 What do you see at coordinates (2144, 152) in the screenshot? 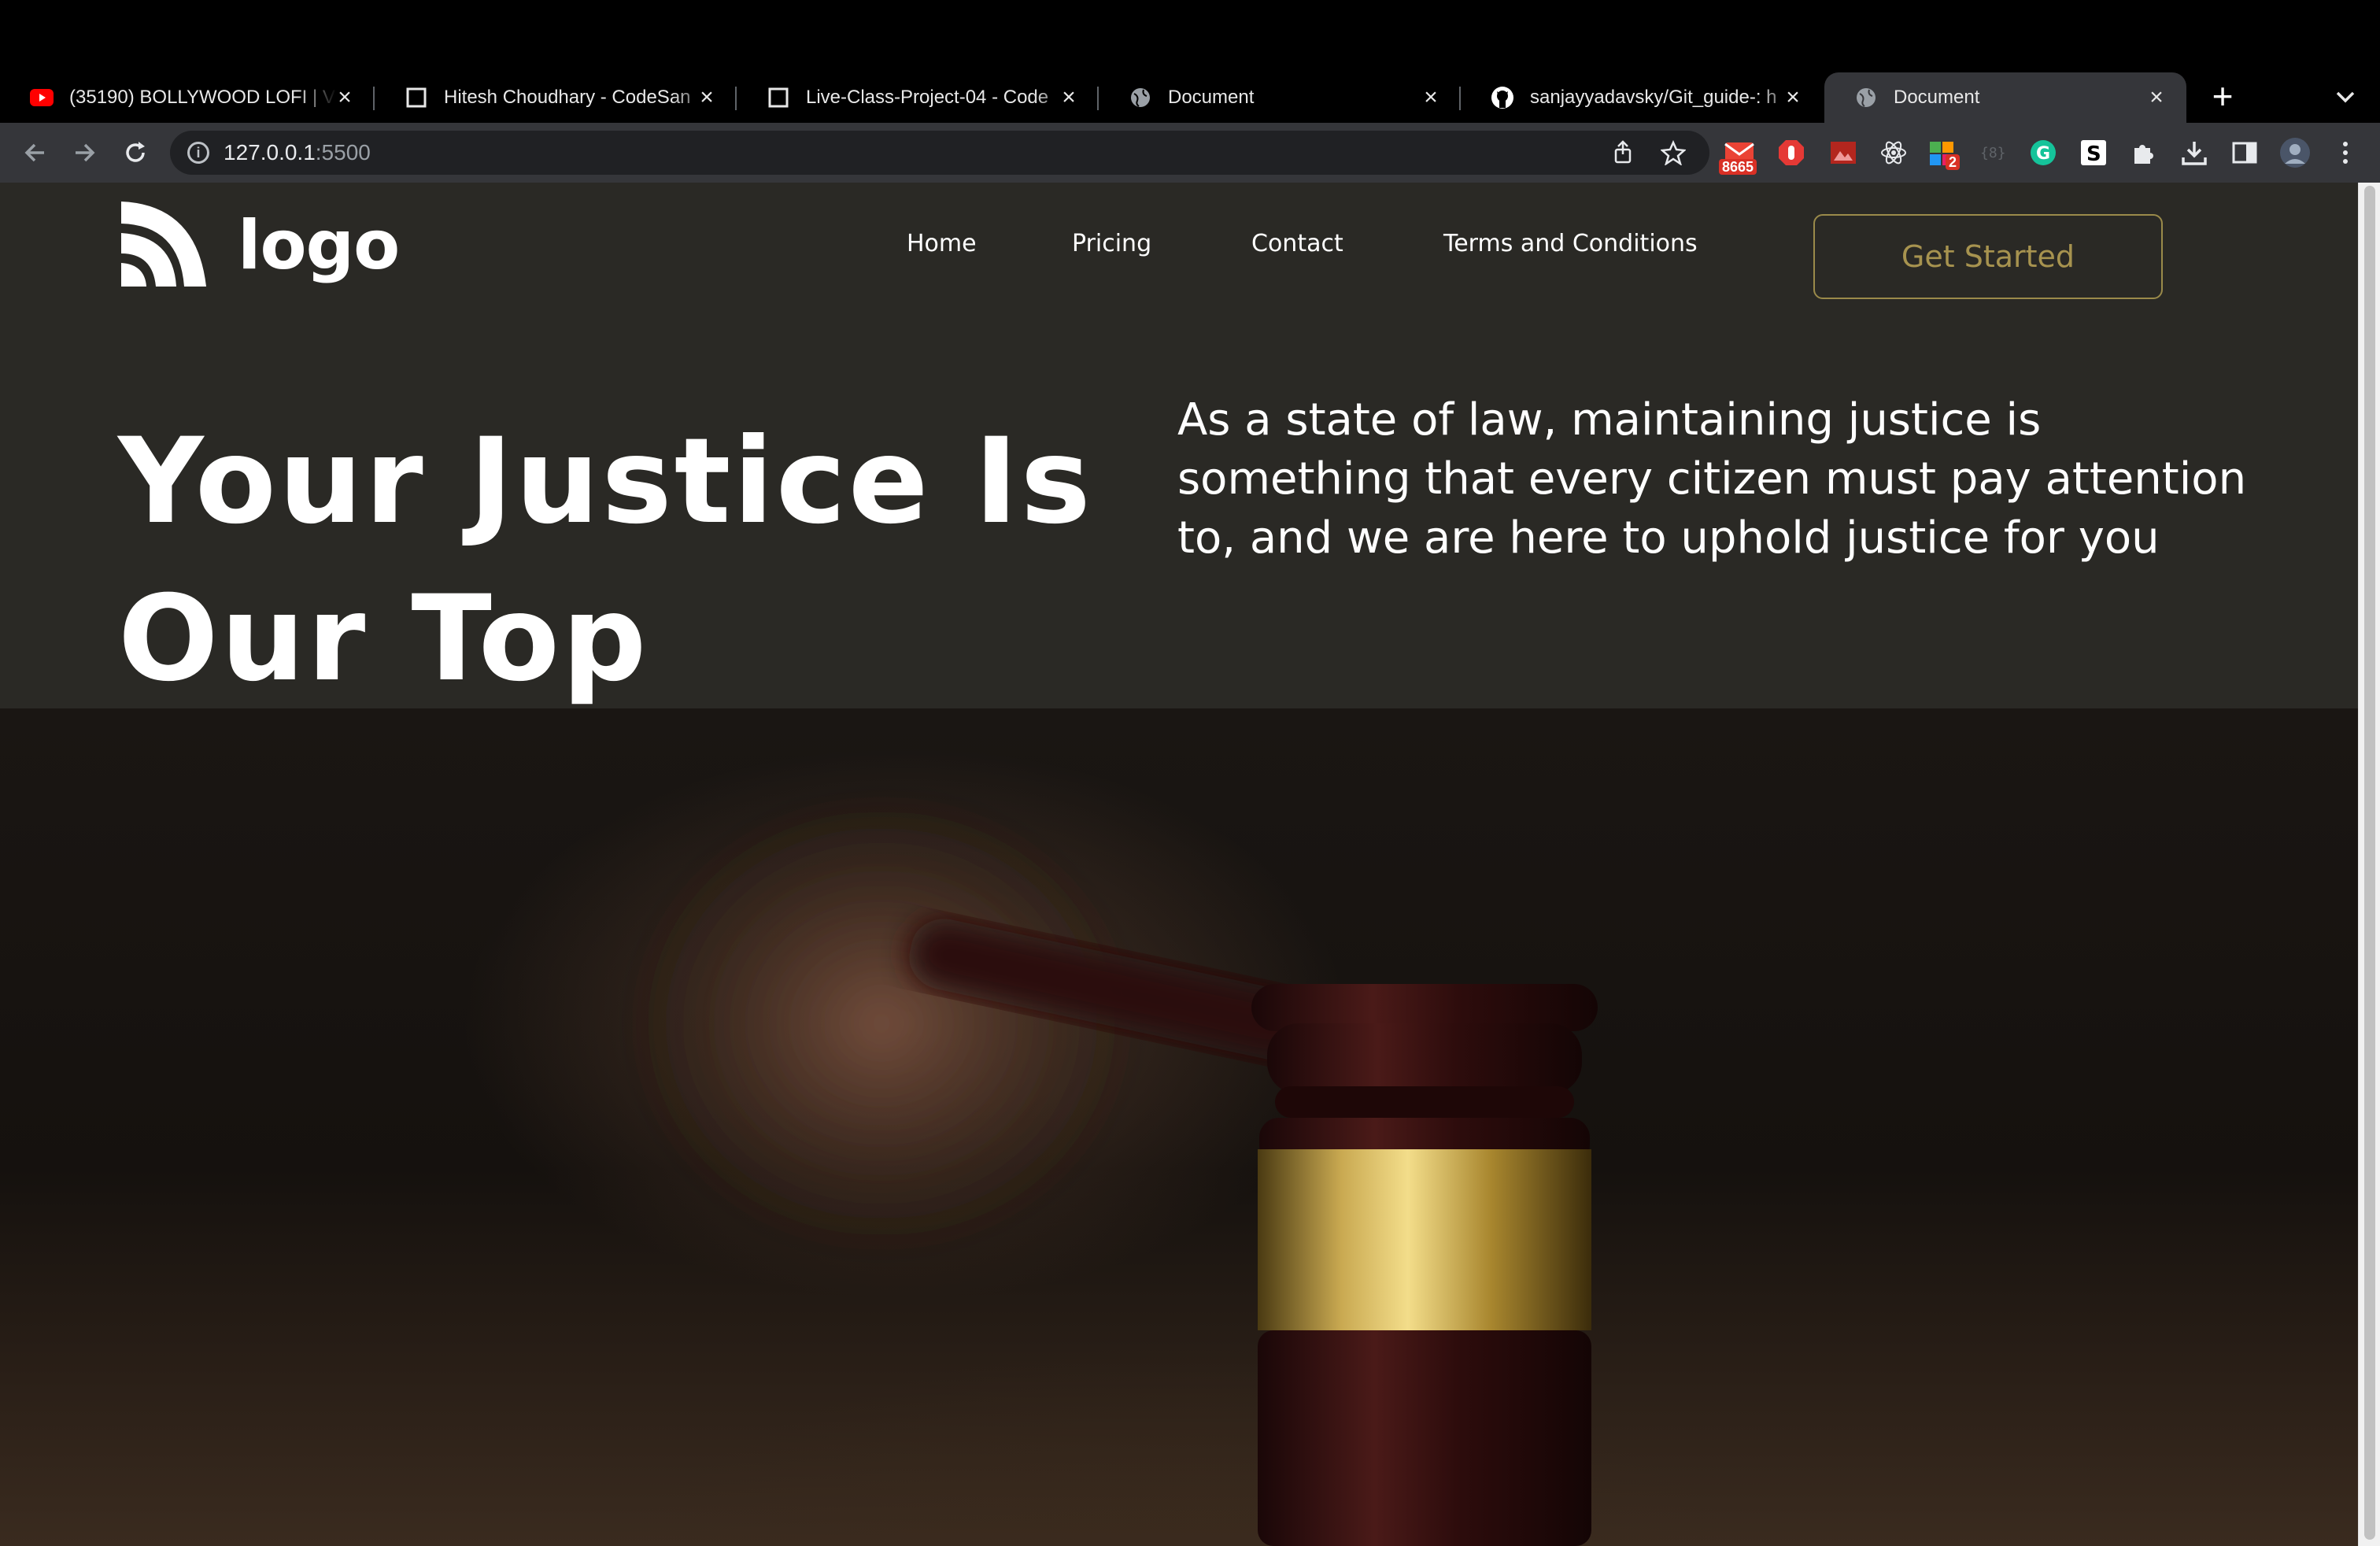
I see `puzzle-icon` at bounding box center [2144, 152].